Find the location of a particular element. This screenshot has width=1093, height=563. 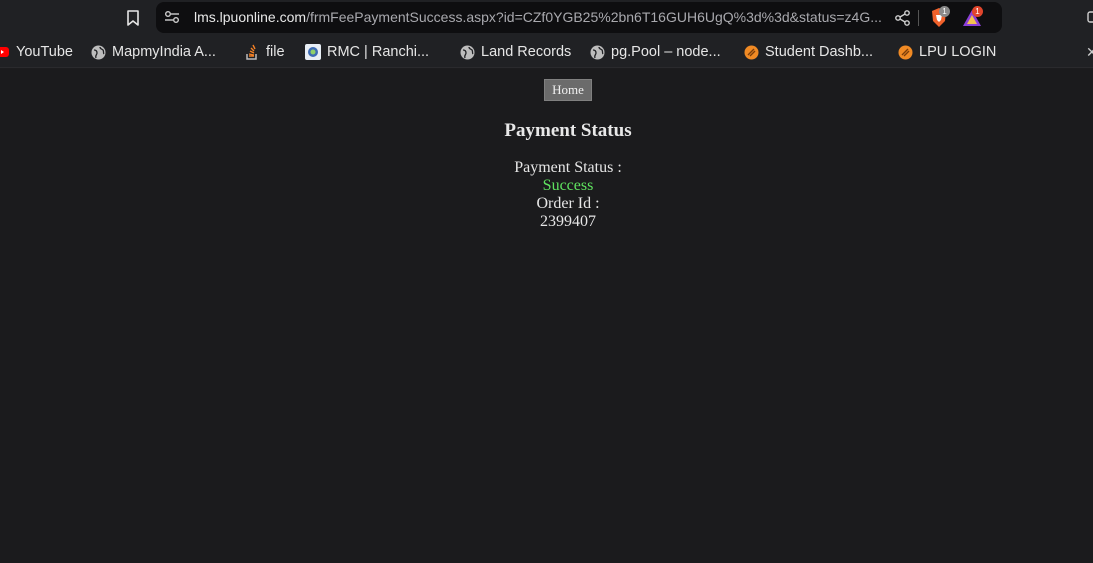

close-icon: ✕ is located at coordinates (1089, 52).